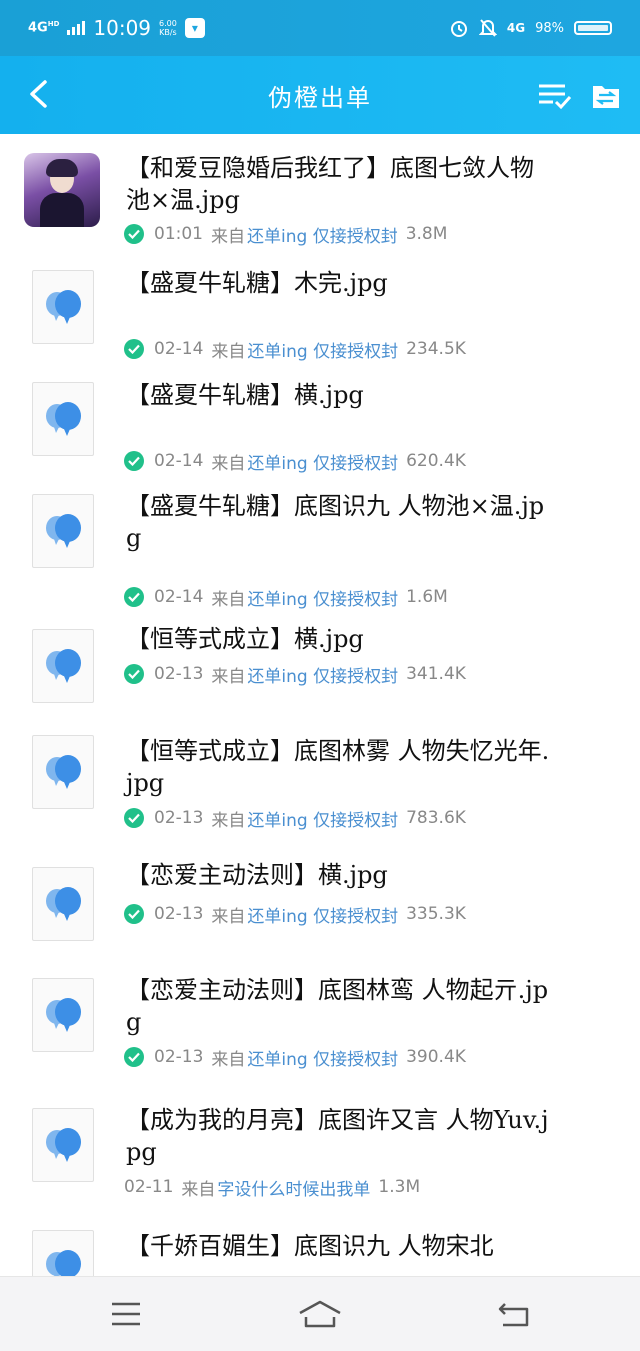 This screenshot has height=1351, width=640. What do you see at coordinates (436, 349) in the screenshot?
I see `file-size: 234.5K` at bounding box center [436, 349].